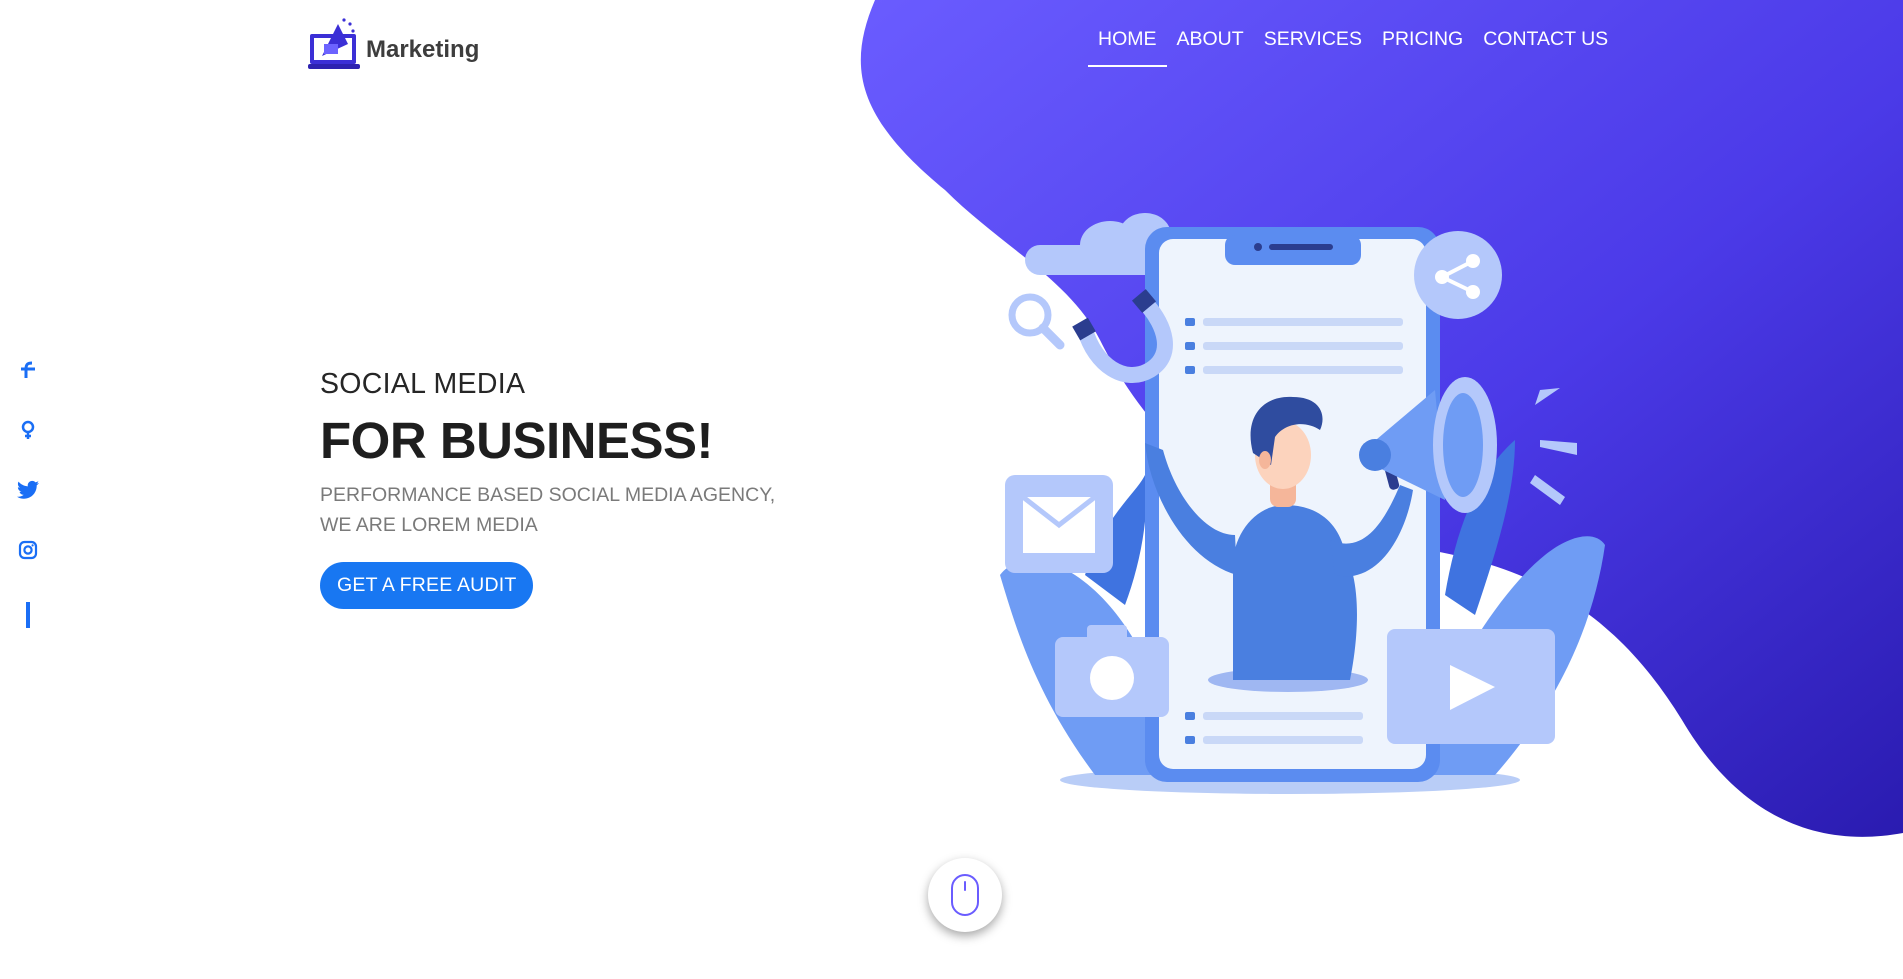 The height and width of the screenshot is (979, 1903). I want to click on google-plus-icon, so click(28, 429).